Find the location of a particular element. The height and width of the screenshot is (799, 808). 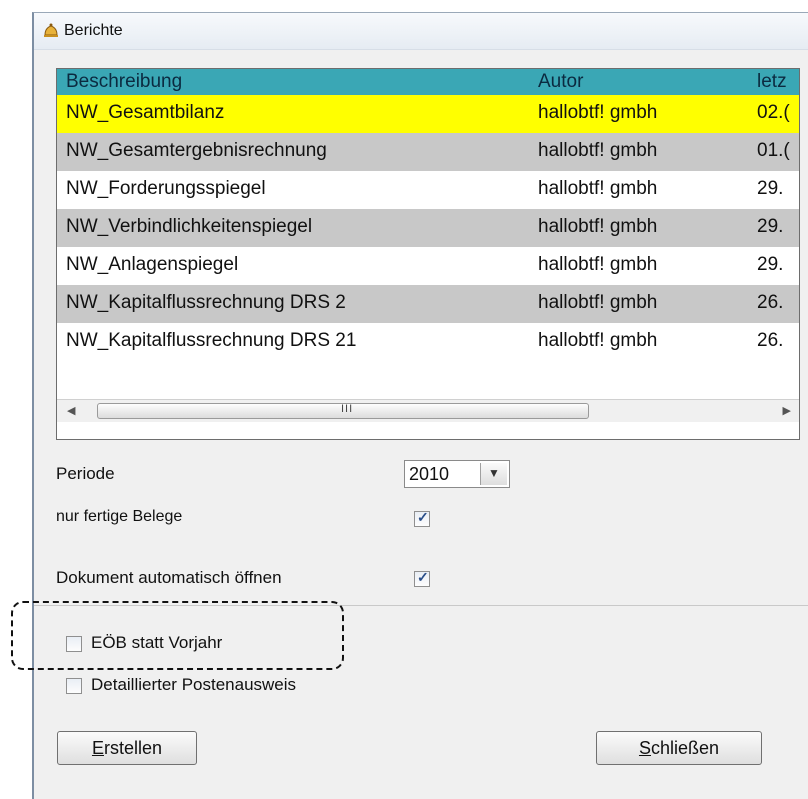

periode-dropdown-button: ▼ is located at coordinates (493, 474).